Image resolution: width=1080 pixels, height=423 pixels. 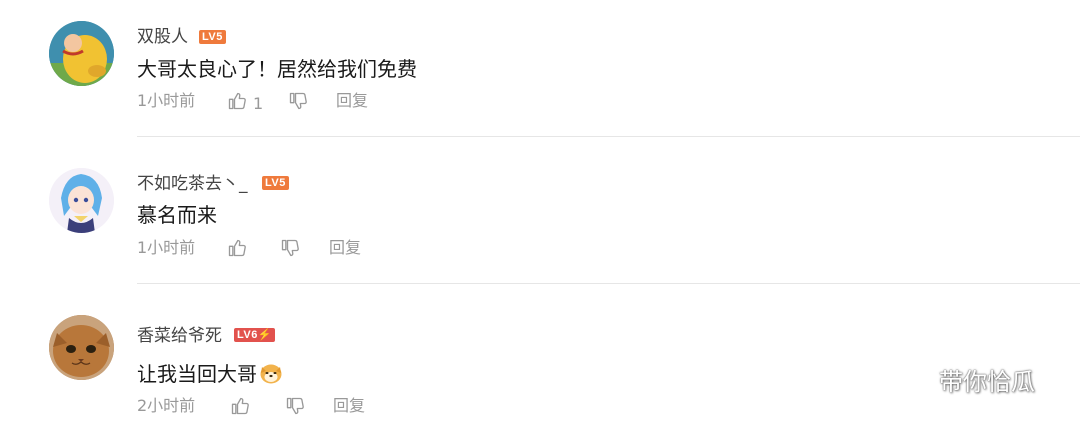 What do you see at coordinates (162, 37) in the screenshot?
I see `username: 双股人` at bounding box center [162, 37].